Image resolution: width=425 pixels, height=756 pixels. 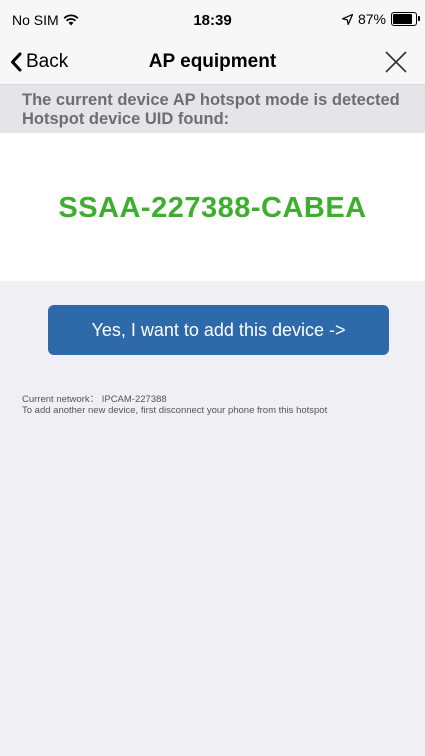 I want to click on close-icon, so click(x=396, y=62).